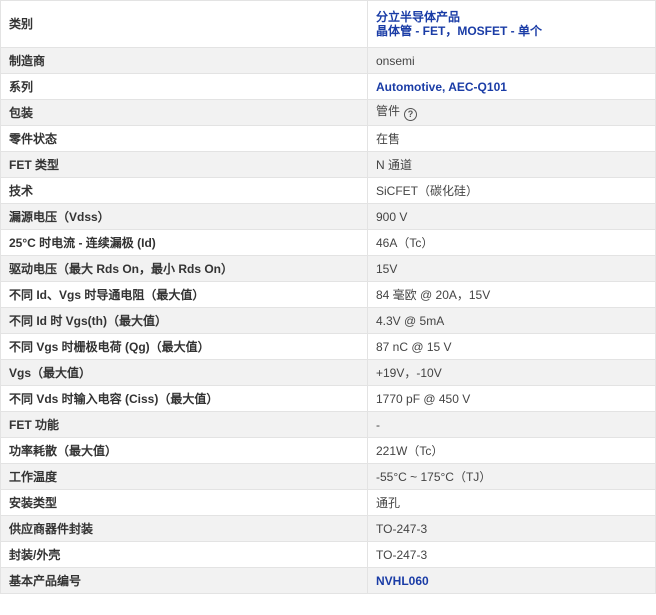 Image resolution: width=656 pixels, height=615 pixels. I want to click on row-value: 900 V, so click(511, 216).